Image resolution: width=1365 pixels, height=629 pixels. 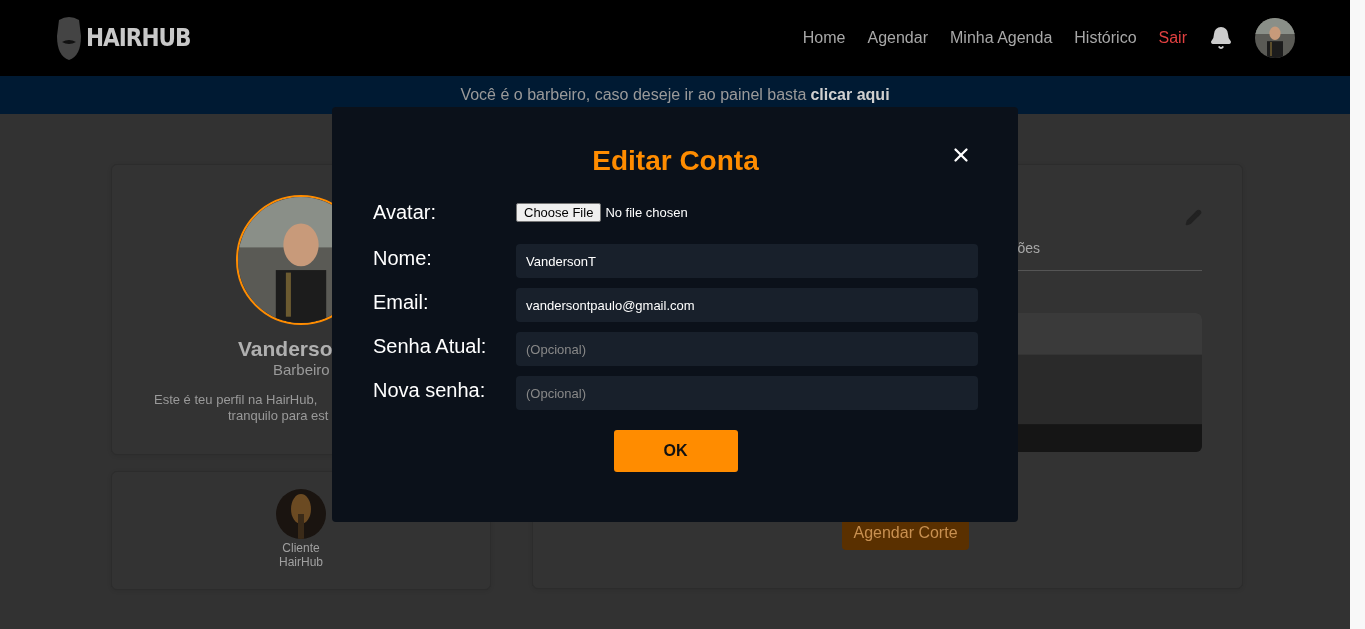 What do you see at coordinates (1172, 38) in the screenshot?
I see `logout-link: Sair` at bounding box center [1172, 38].